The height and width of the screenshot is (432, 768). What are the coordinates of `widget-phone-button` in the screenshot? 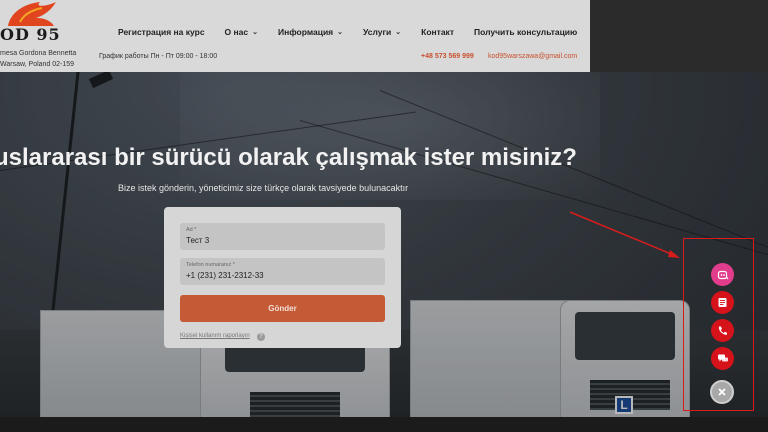 It's located at (722, 330).